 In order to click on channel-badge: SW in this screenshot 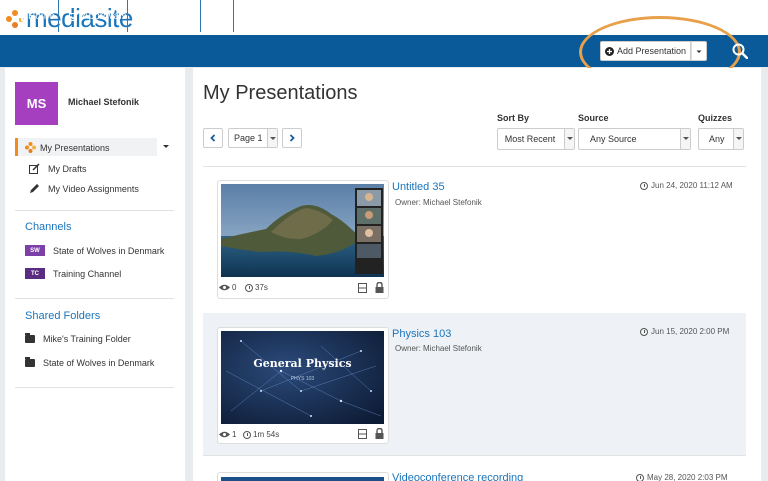, I will do `click(35, 250)`.